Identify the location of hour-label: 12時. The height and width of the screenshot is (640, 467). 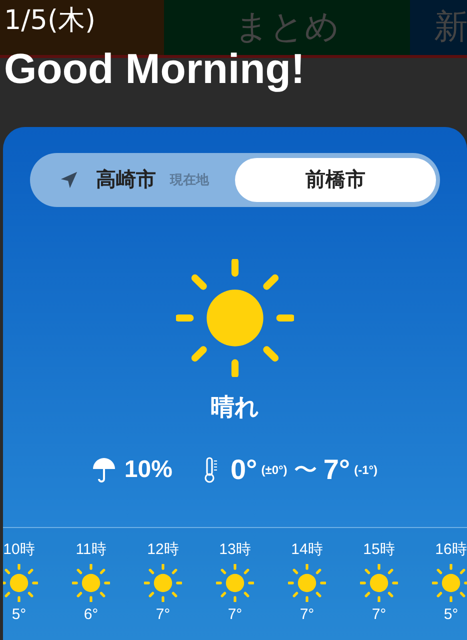
(163, 550).